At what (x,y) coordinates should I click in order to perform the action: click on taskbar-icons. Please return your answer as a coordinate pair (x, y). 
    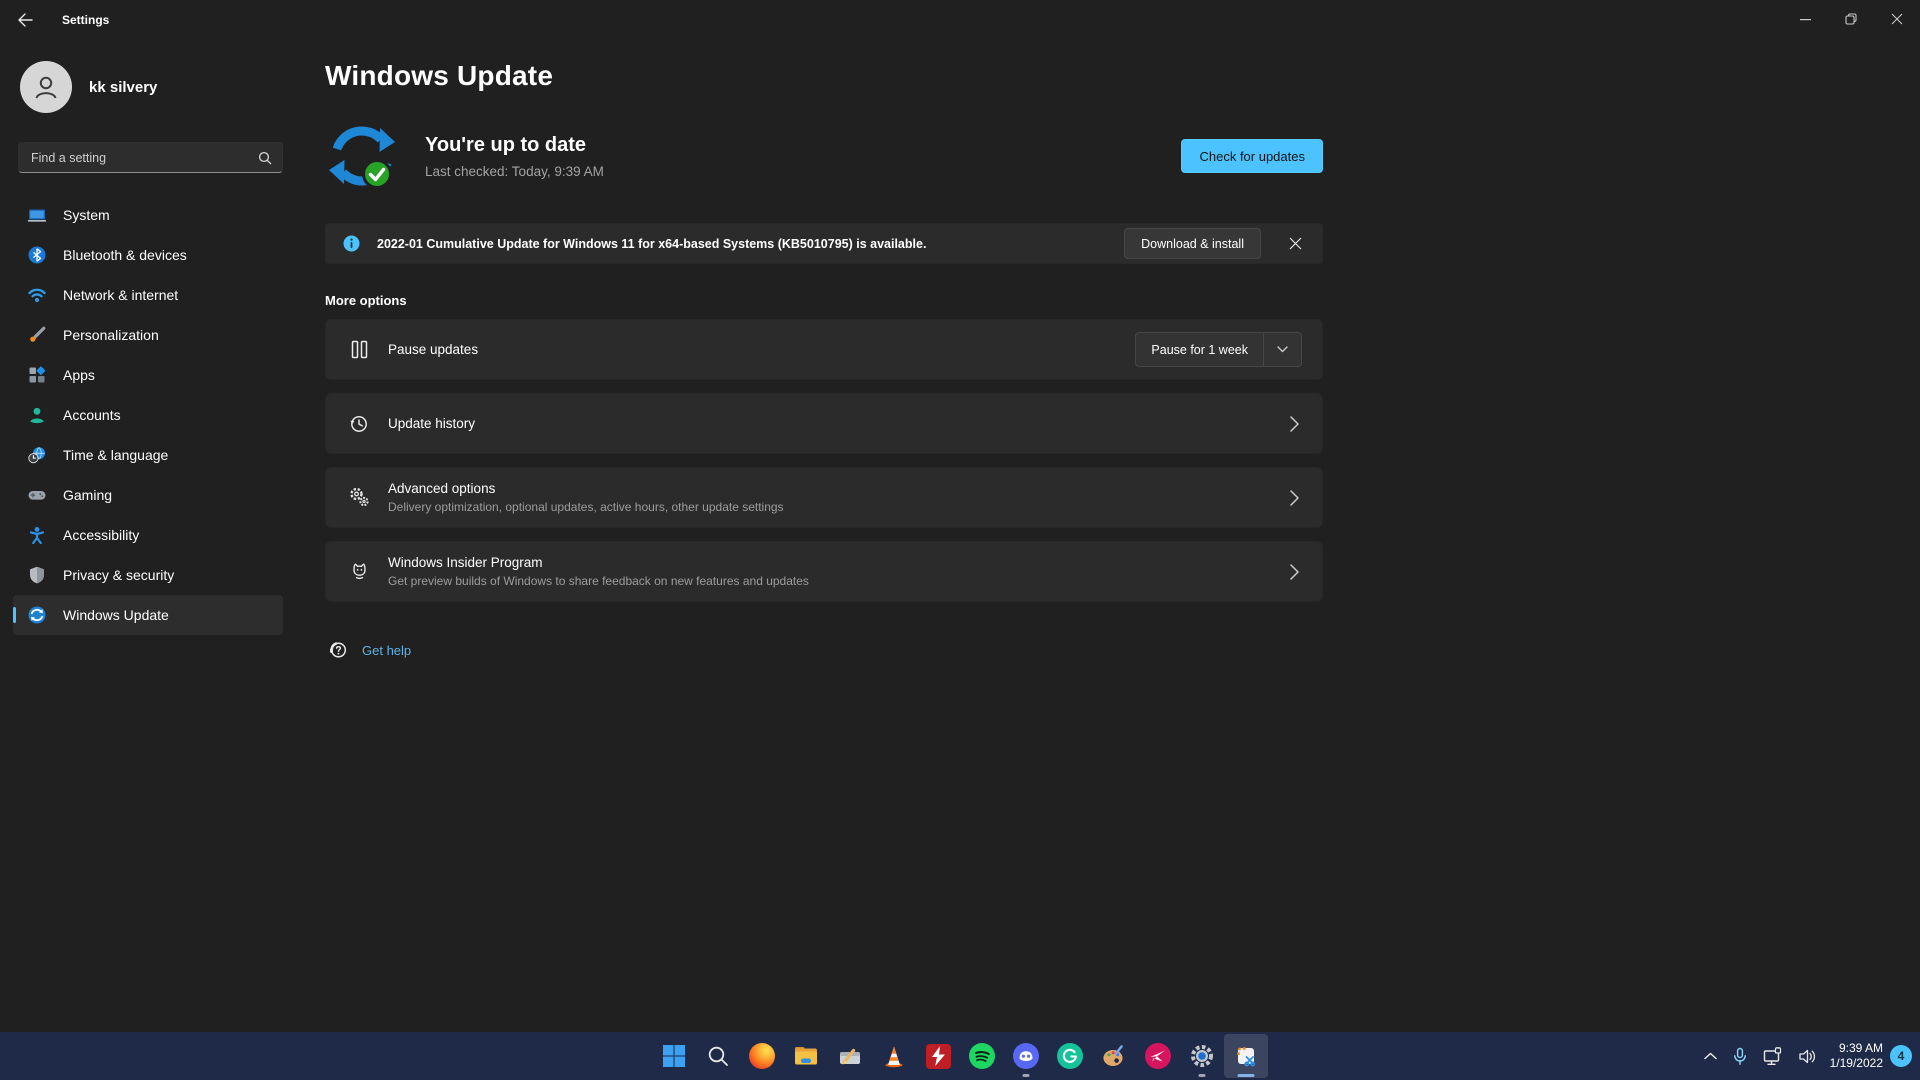
    Looking at the image, I should click on (960, 1056).